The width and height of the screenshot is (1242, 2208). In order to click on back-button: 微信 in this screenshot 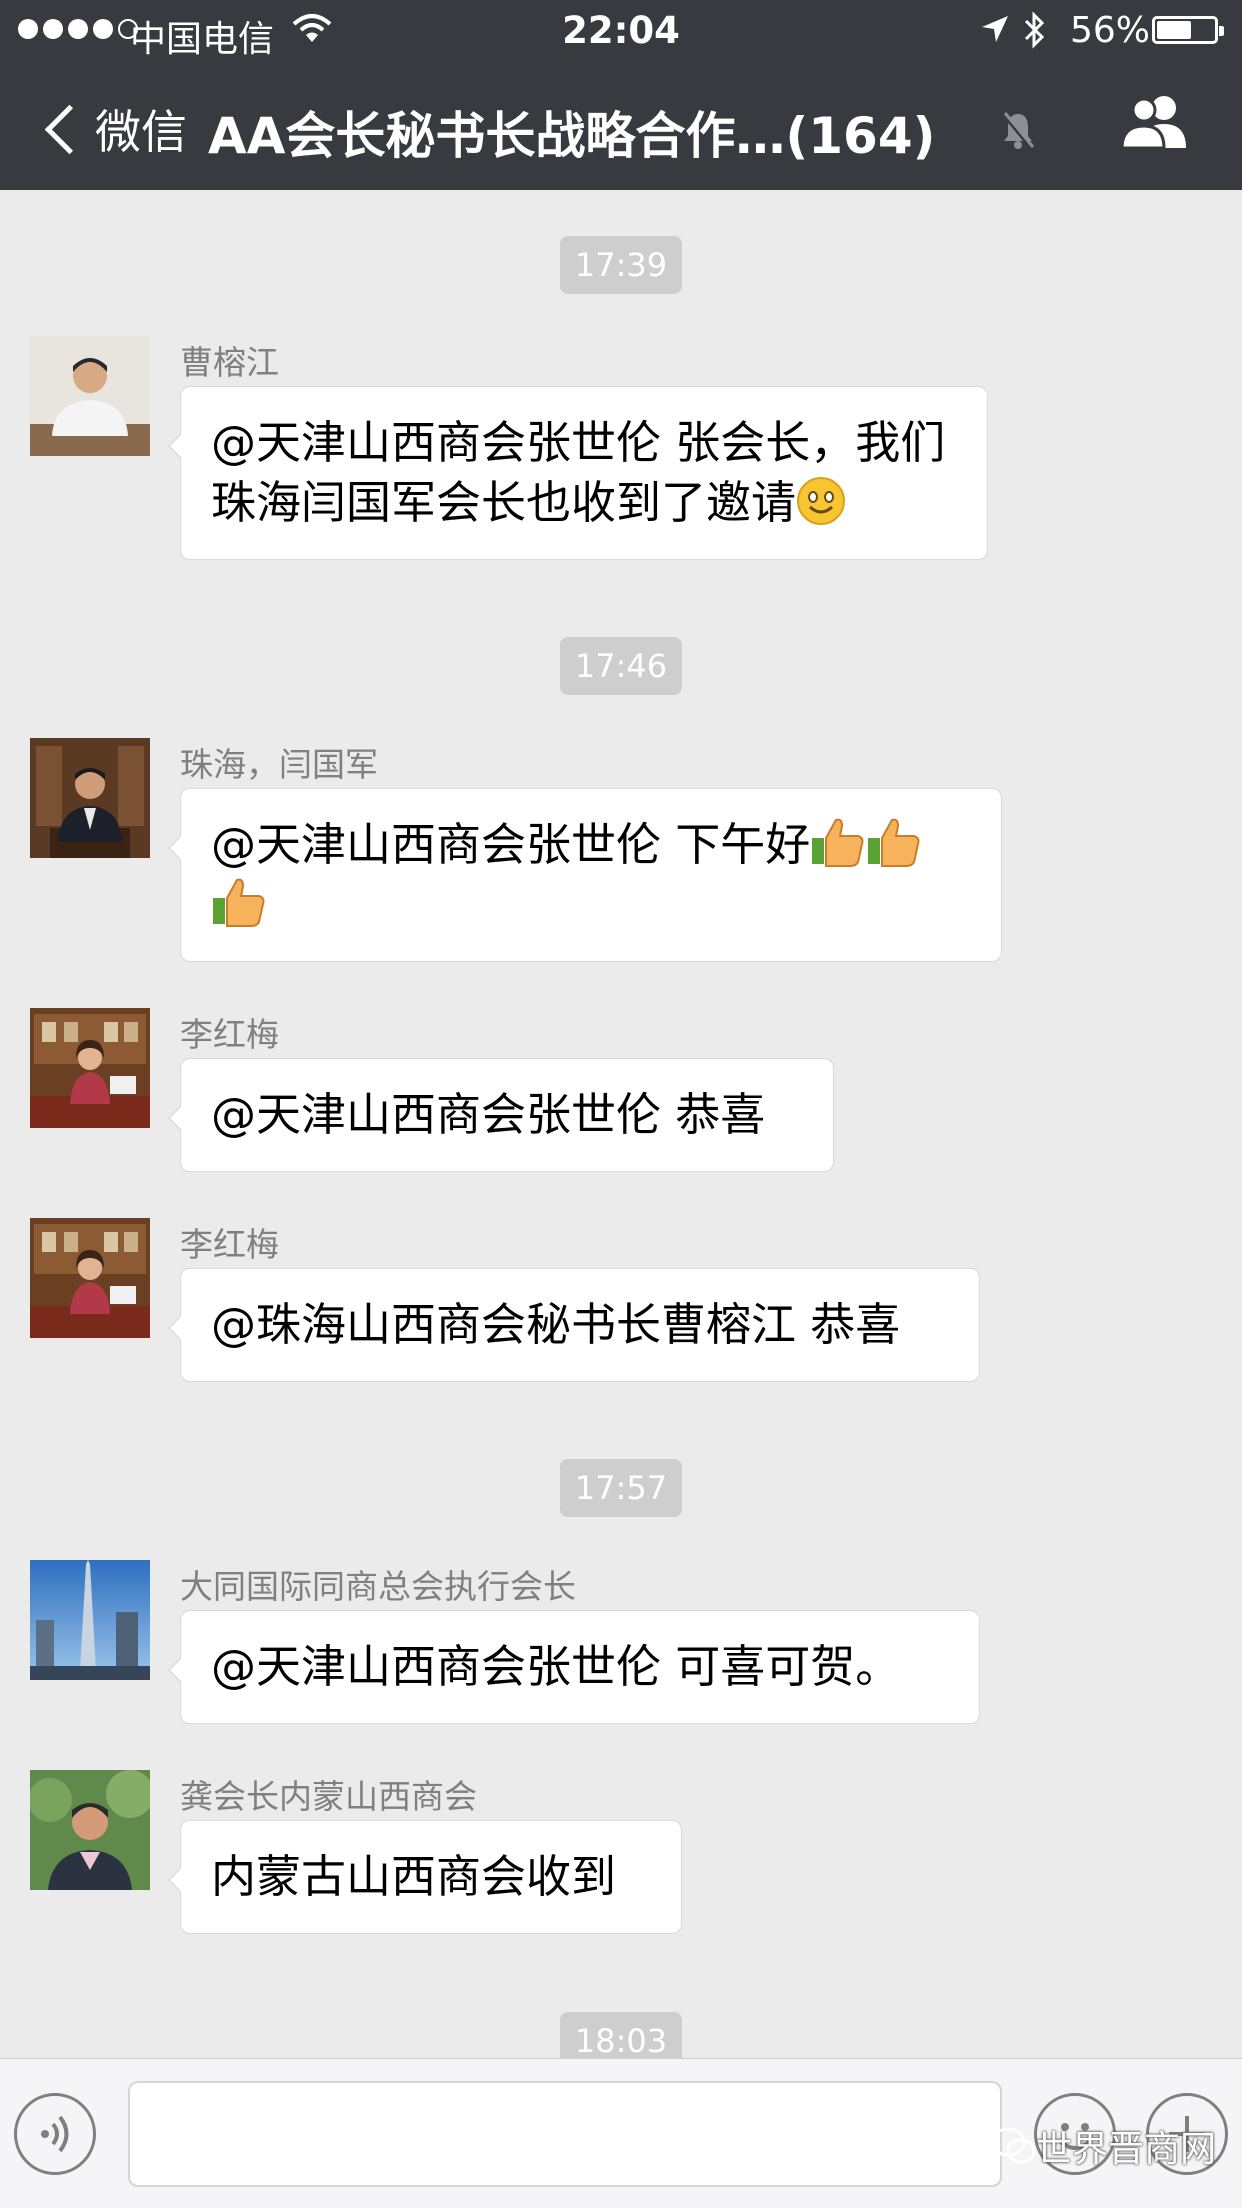, I will do `click(112, 129)`.